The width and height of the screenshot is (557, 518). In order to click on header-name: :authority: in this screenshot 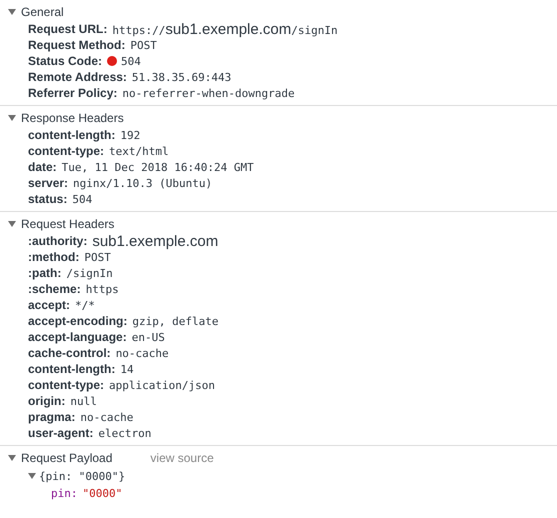, I will do `click(58, 241)`.